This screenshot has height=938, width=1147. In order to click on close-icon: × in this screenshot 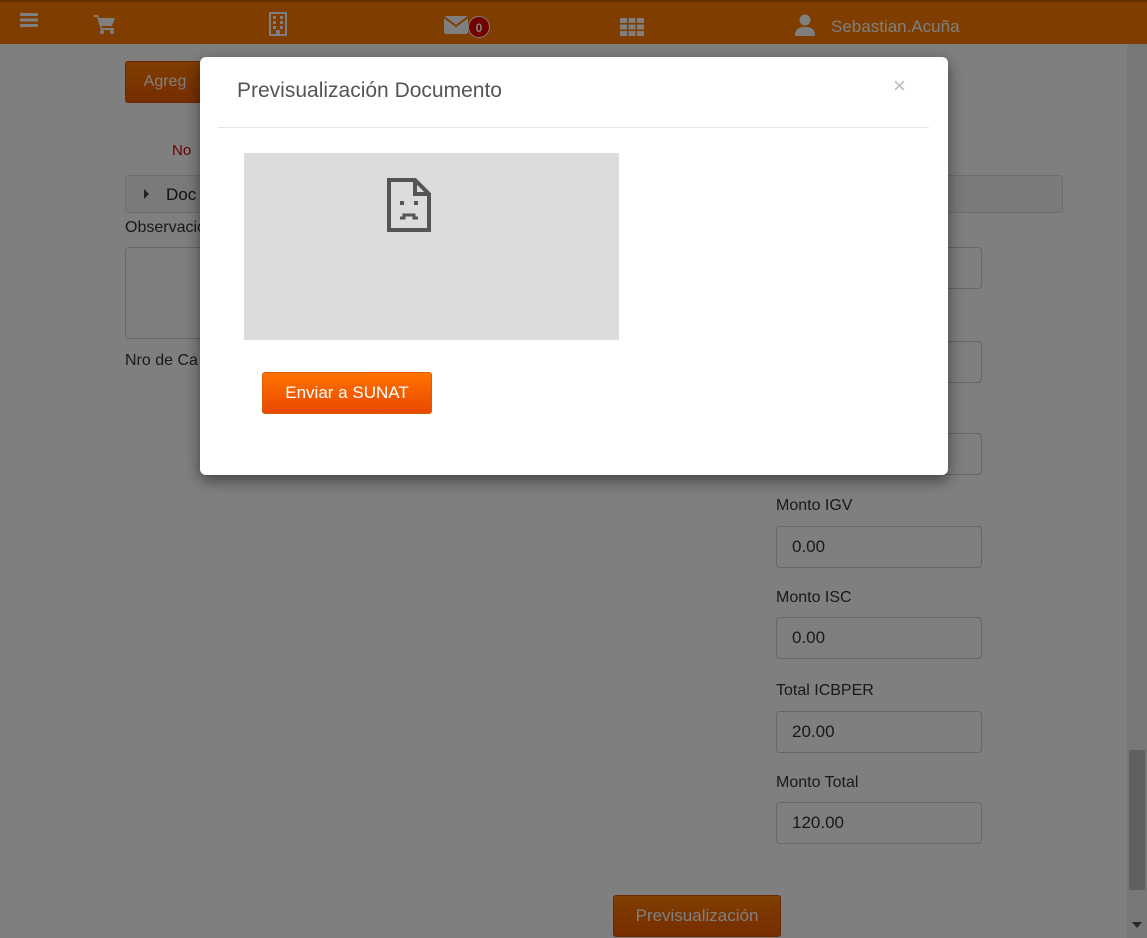, I will do `click(899, 86)`.